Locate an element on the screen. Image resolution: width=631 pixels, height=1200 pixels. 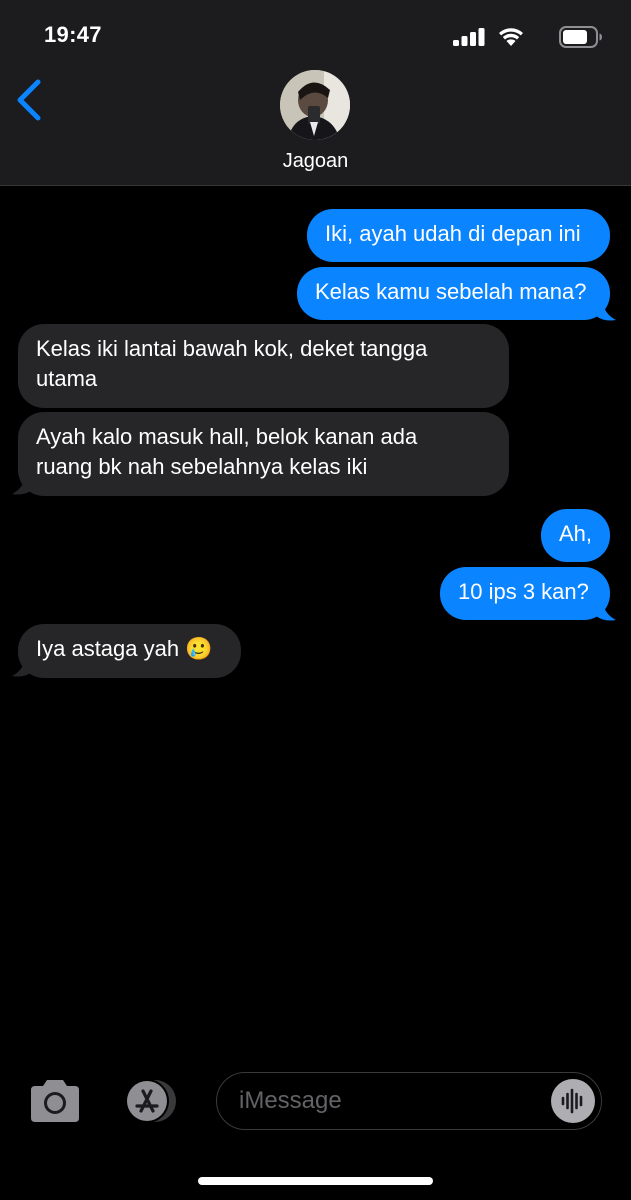
audio-message-button is located at coordinates (573, 1101).